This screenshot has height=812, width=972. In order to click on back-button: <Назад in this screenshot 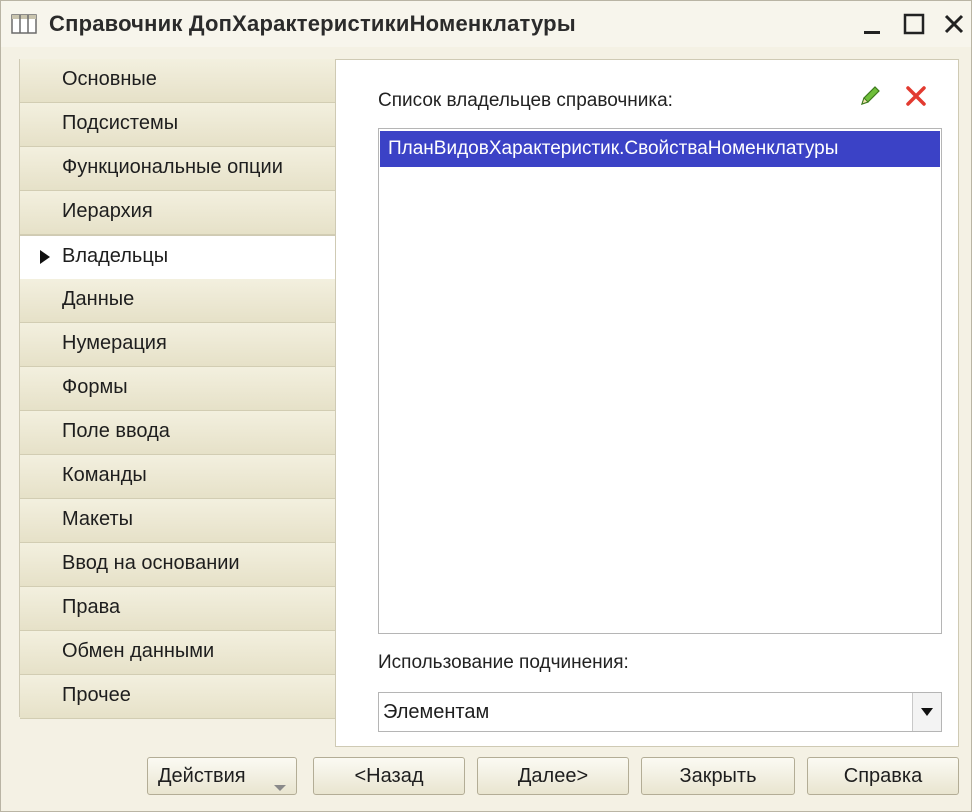, I will do `click(389, 776)`.